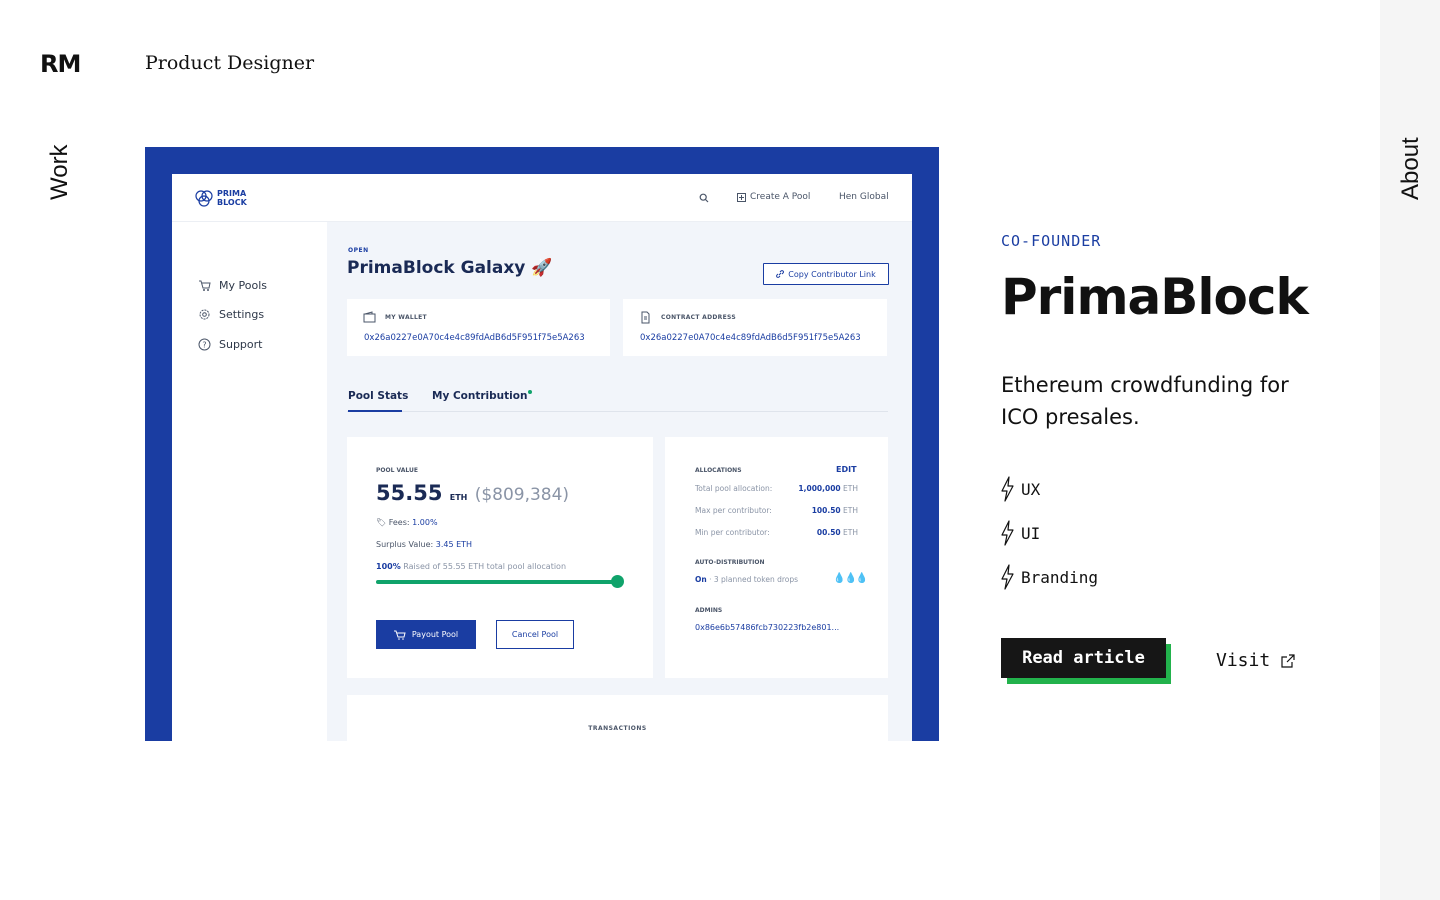 This screenshot has width=1440, height=900. What do you see at coordinates (204, 198) in the screenshot?
I see `primablock-logo-icon` at bounding box center [204, 198].